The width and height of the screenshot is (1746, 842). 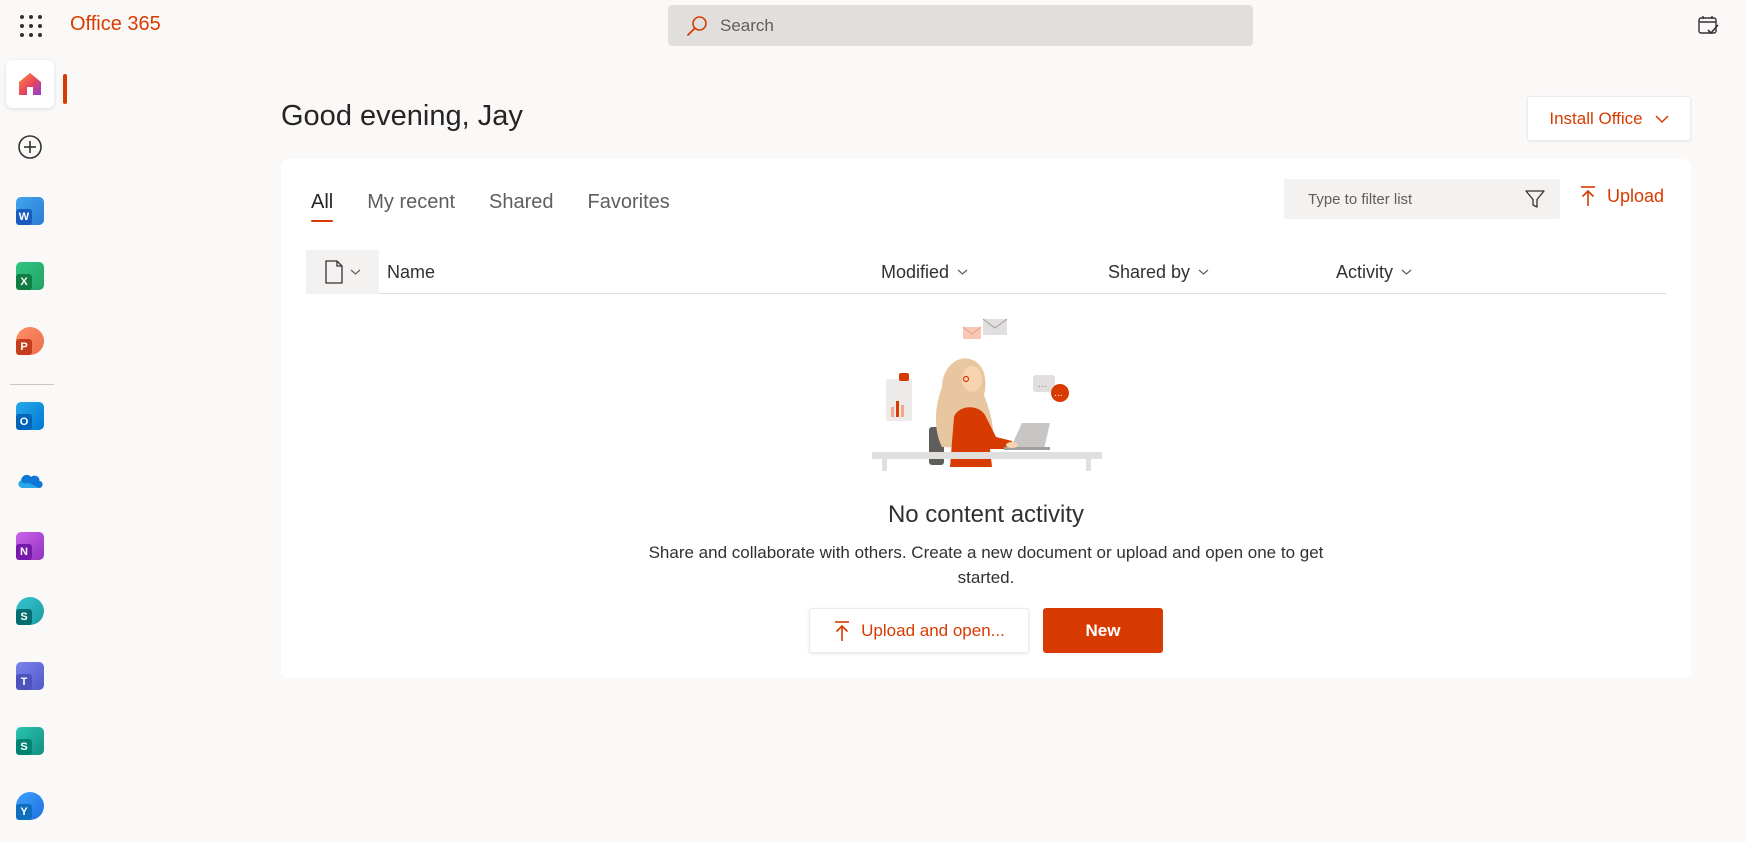 I want to click on excel-icon: X, so click(x=30, y=276).